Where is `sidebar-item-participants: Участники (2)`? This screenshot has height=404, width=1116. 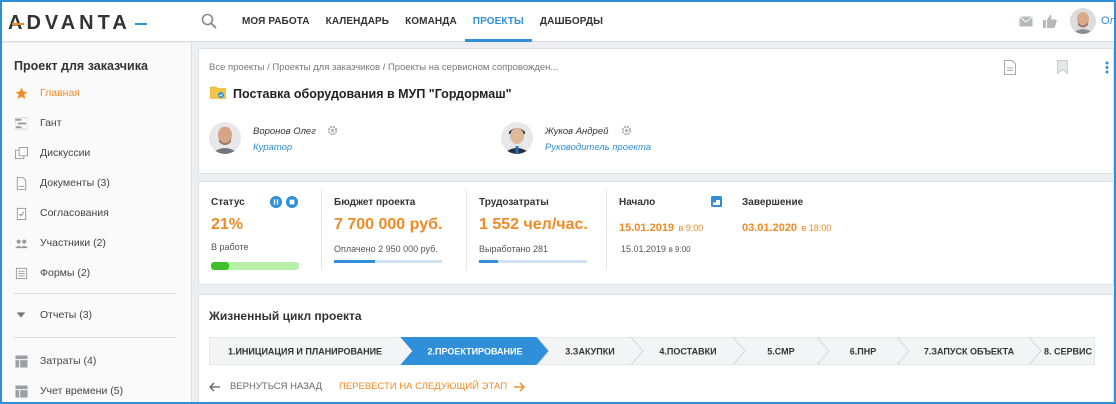 sidebar-item-participants: Участники (2) is located at coordinates (97, 243).